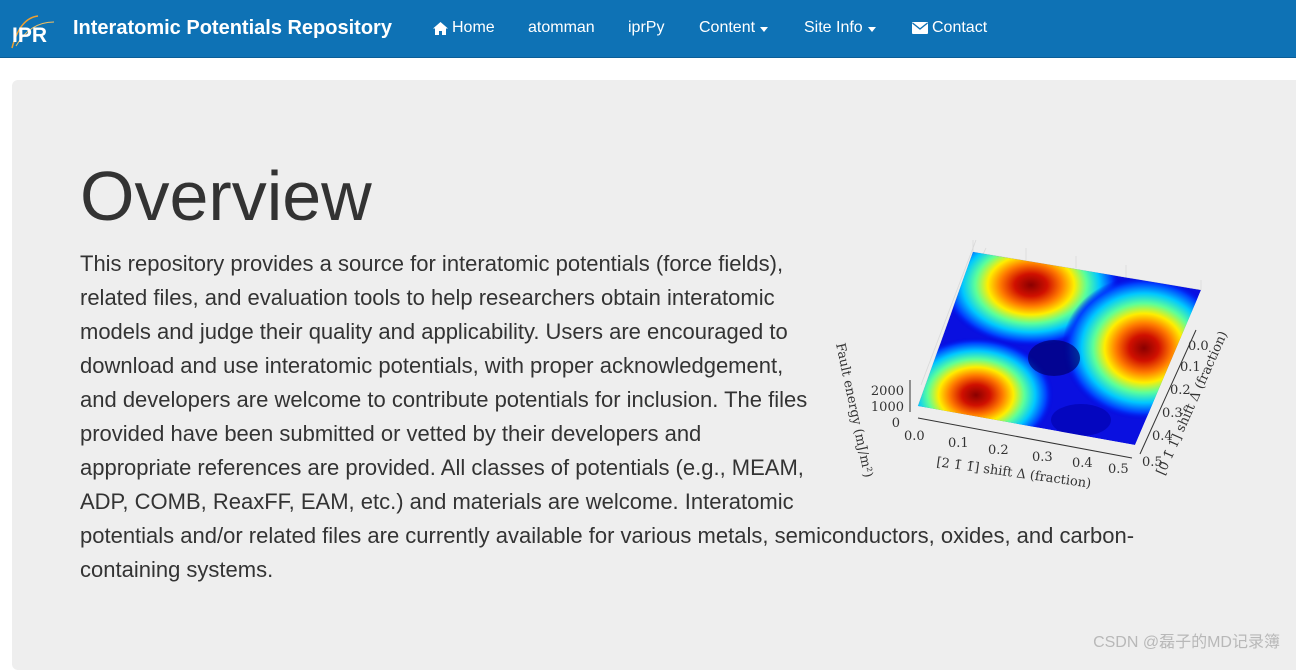  I want to click on z-tick: 1000, so click(887, 407).